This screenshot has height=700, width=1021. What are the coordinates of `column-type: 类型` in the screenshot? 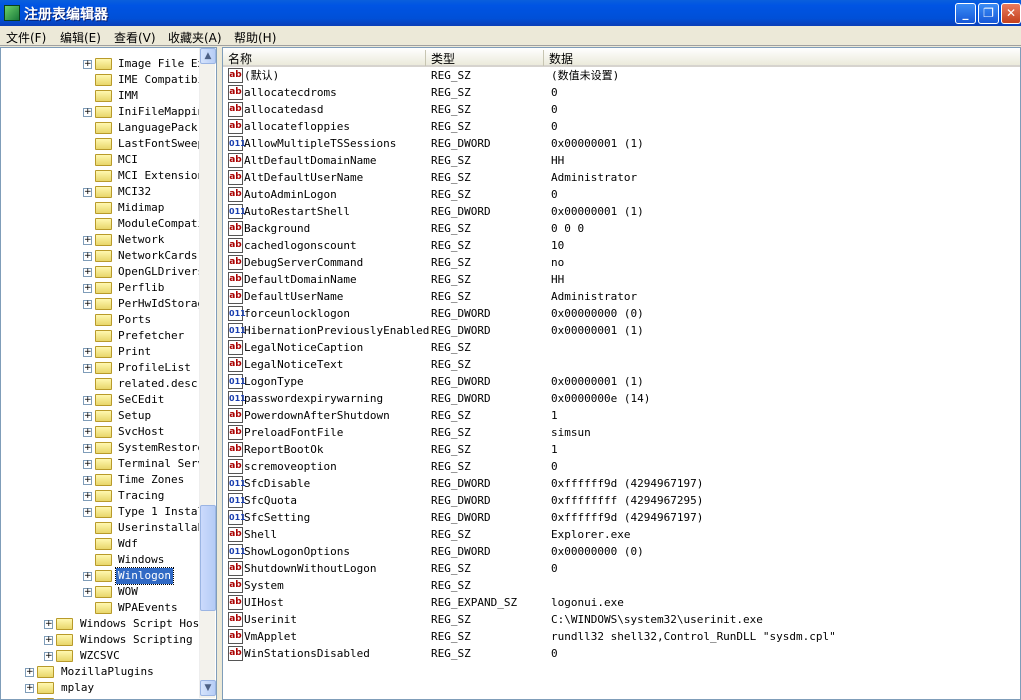 It's located at (485, 58).